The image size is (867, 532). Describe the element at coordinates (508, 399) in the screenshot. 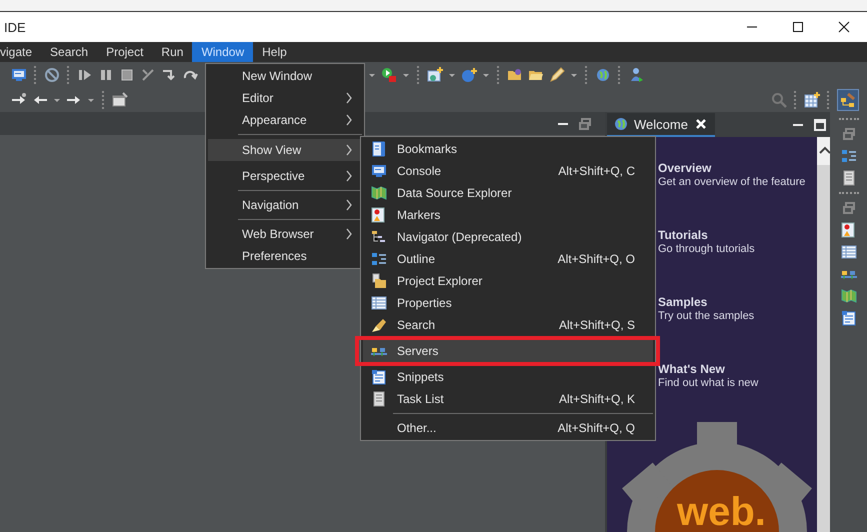

I see `menu-item: Task List Alt+Shift+Q, K` at that location.